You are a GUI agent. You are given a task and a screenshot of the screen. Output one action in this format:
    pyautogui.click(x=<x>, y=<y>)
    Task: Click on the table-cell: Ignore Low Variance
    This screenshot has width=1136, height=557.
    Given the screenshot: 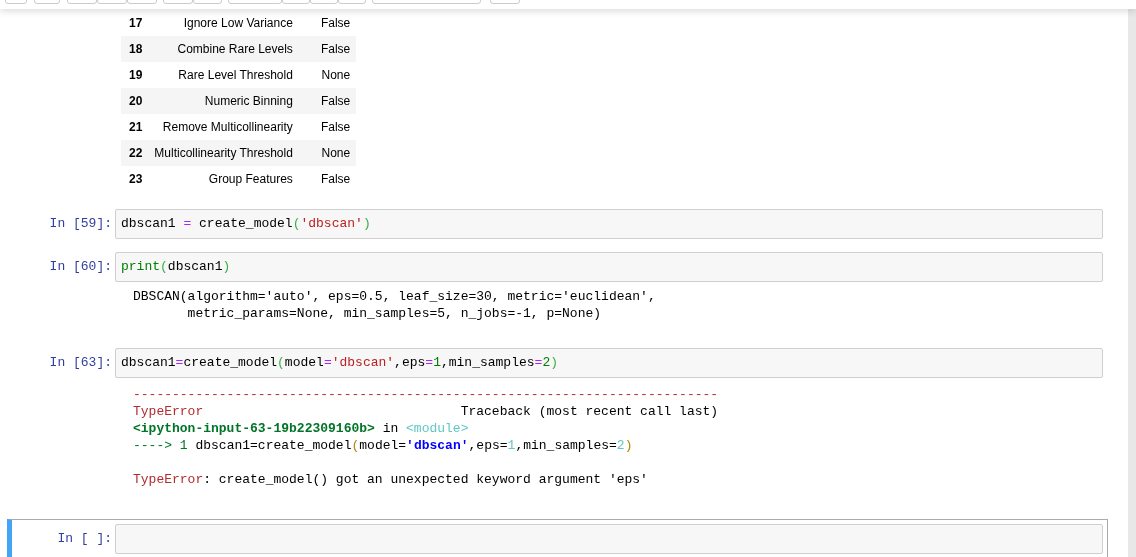 What is the action you would take?
    pyautogui.click(x=223, y=23)
    